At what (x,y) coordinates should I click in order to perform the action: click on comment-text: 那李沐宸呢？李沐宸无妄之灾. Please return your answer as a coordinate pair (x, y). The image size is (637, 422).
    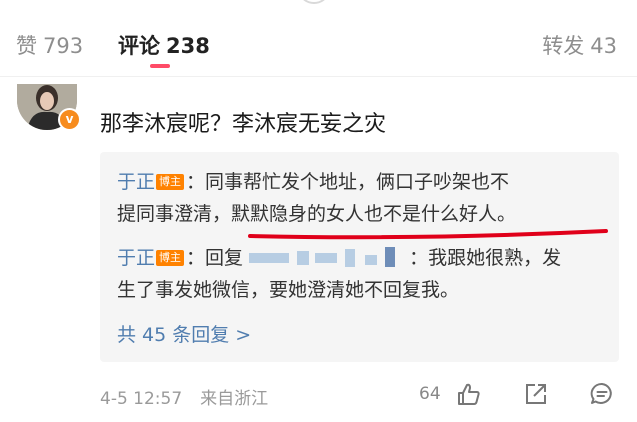
    Looking at the image, I should click on (243, 124).